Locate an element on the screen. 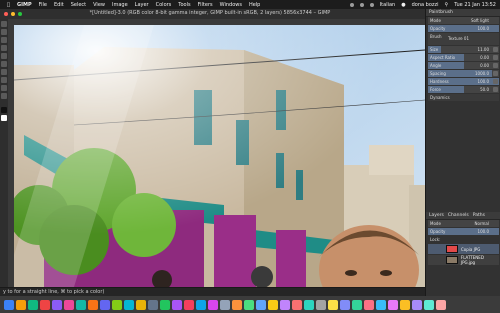 The image size is (500, 313). option-hardness: Hardness 100.0 is located at coordinates (463, 81).